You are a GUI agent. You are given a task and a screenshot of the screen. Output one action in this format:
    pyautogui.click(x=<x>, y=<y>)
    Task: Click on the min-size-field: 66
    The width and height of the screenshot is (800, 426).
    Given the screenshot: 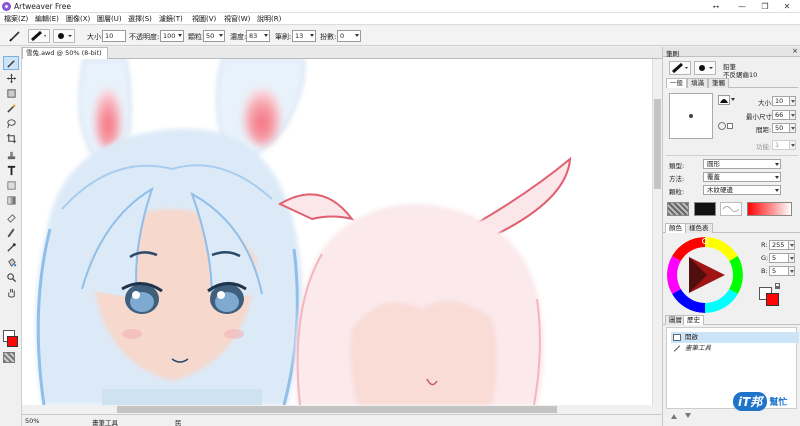 What is the action you would take?
    pyautogui.click(x=781, y=115)
    